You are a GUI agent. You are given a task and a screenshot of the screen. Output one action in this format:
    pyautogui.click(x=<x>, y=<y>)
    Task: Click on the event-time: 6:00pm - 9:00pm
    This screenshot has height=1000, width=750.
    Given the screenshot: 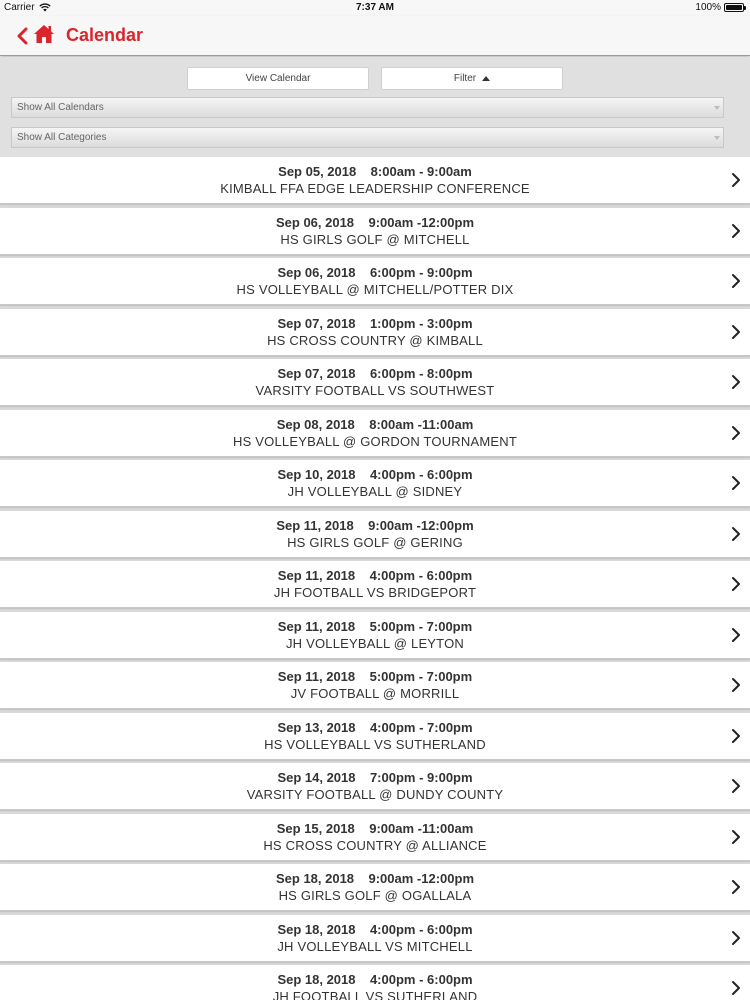 What is the action you would take?
    pyautogui.click(x=421, y=272)
    